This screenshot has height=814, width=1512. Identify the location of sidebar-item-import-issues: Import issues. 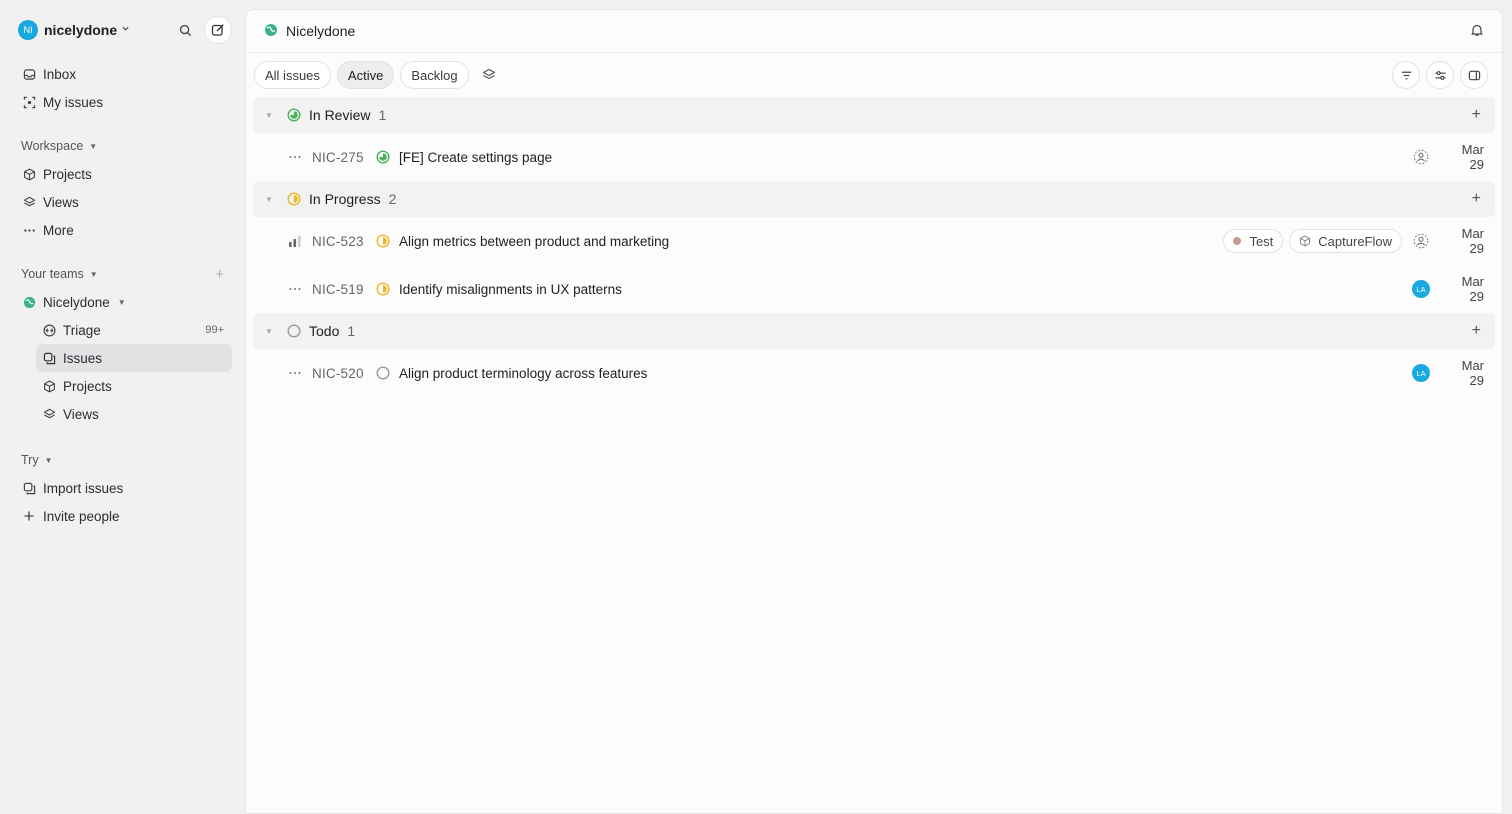
(123, 488).